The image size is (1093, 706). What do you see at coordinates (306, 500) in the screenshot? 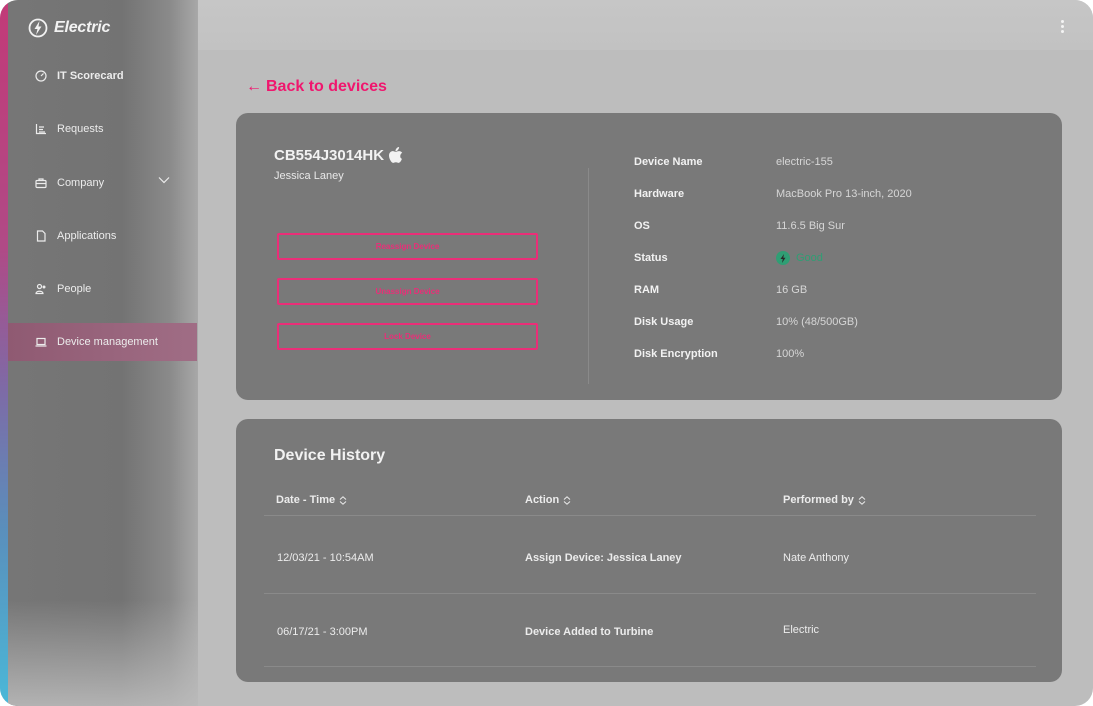
I see `column-label: Date - Time` at bounding box center [306, 500].